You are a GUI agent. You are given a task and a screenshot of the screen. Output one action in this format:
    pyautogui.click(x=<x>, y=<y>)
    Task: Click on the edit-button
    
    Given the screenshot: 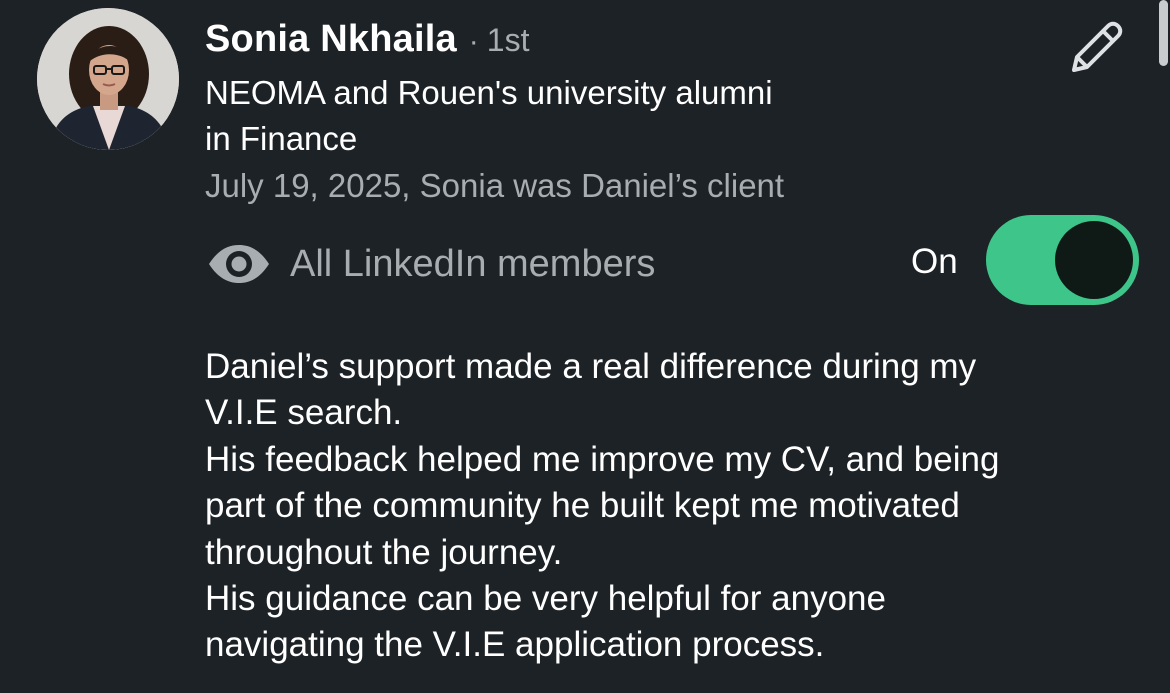 What is the action you would take?
    pyautogui.click(x=1097, y=47)
    